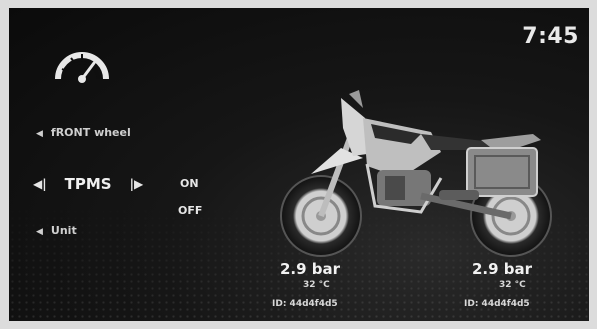  Describe the element at coordinates (512, 285) in the screenshot. I see `rear-tire-temp: 32 °C` at that location.